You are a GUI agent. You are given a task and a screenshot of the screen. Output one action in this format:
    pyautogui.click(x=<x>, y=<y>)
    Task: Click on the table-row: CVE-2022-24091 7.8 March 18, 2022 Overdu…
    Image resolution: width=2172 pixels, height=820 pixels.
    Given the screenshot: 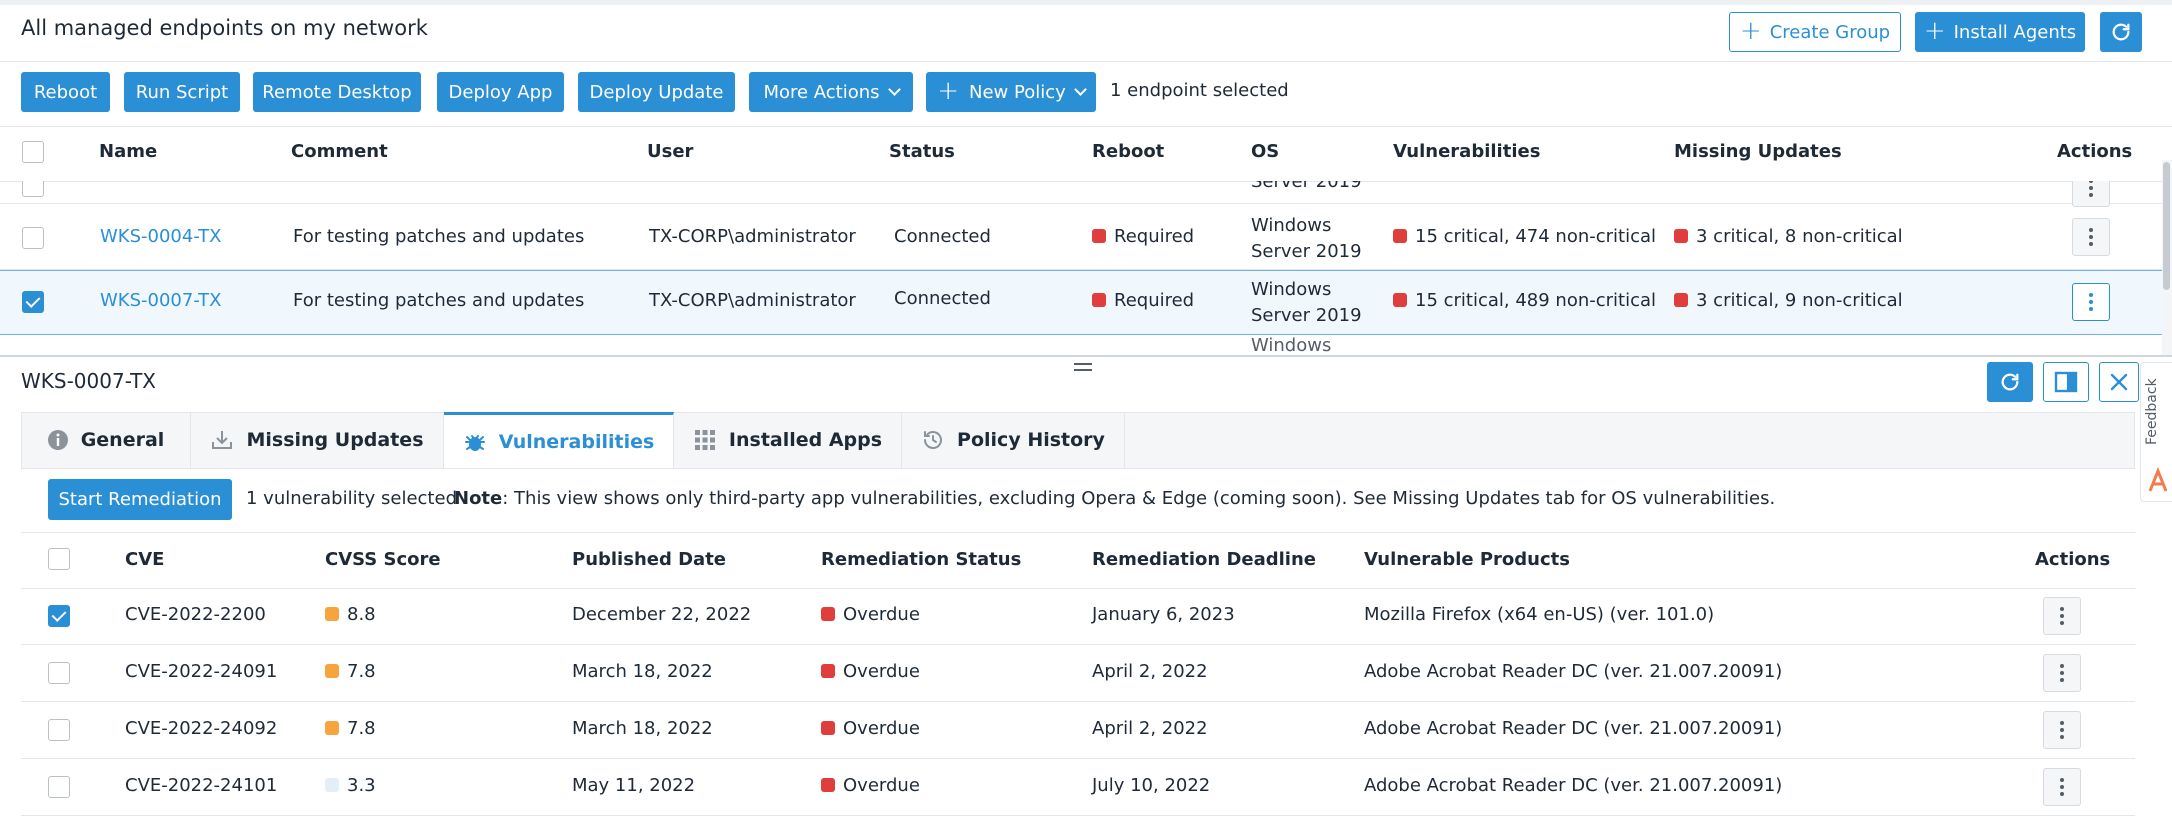 What is the action you would take?
    pyautogui.click(x=1078, y=673)
    